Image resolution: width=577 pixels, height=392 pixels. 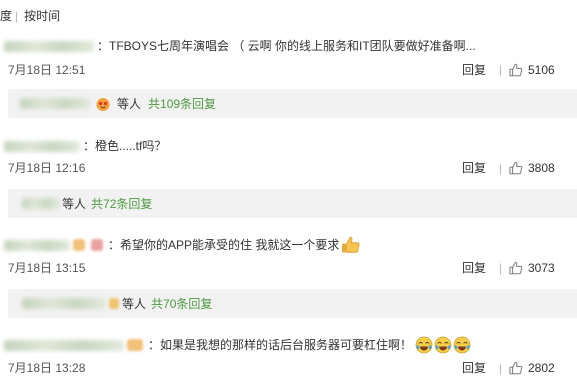 What do you see at coordinates (42, 16) in the screenshot?
I see `sort-by-time-tab: 按时间` at bounding box center [42, 16].